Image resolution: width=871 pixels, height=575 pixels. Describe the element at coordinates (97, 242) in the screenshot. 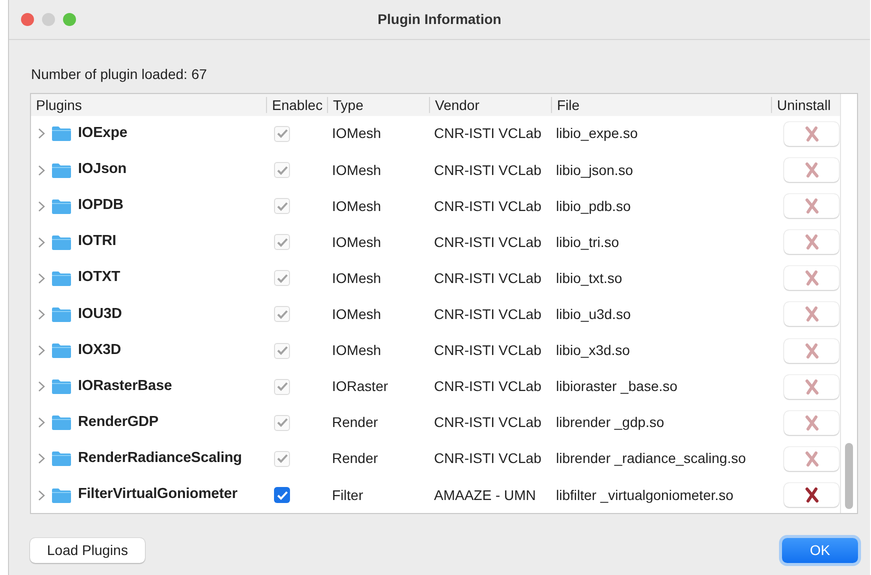

I see `plugin-name: IOTRI` at that location.